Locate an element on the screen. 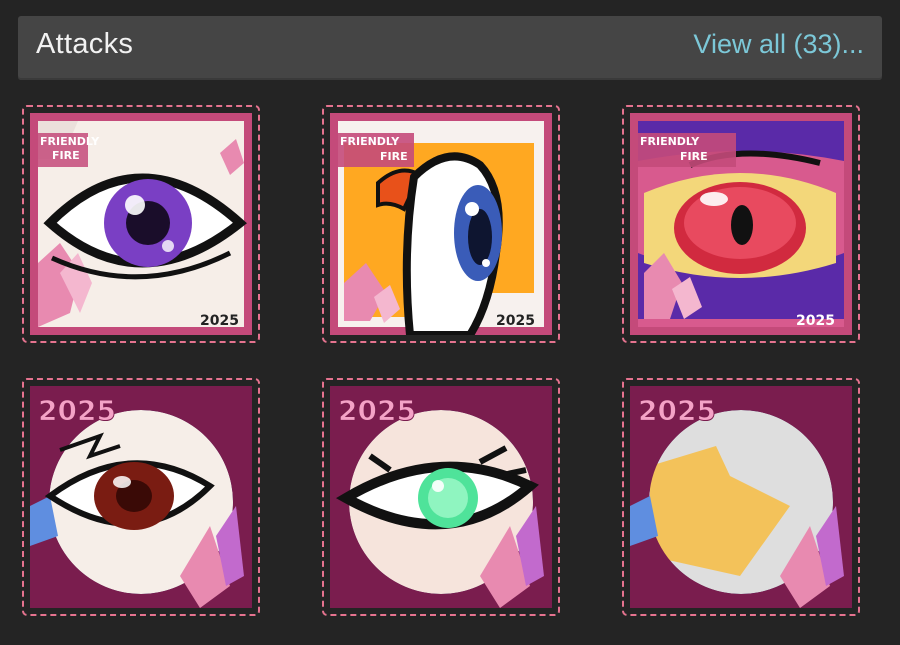 The height and width of the screenshot is (645, 900). section-title: Attacks is located at coordinates (85, 44).